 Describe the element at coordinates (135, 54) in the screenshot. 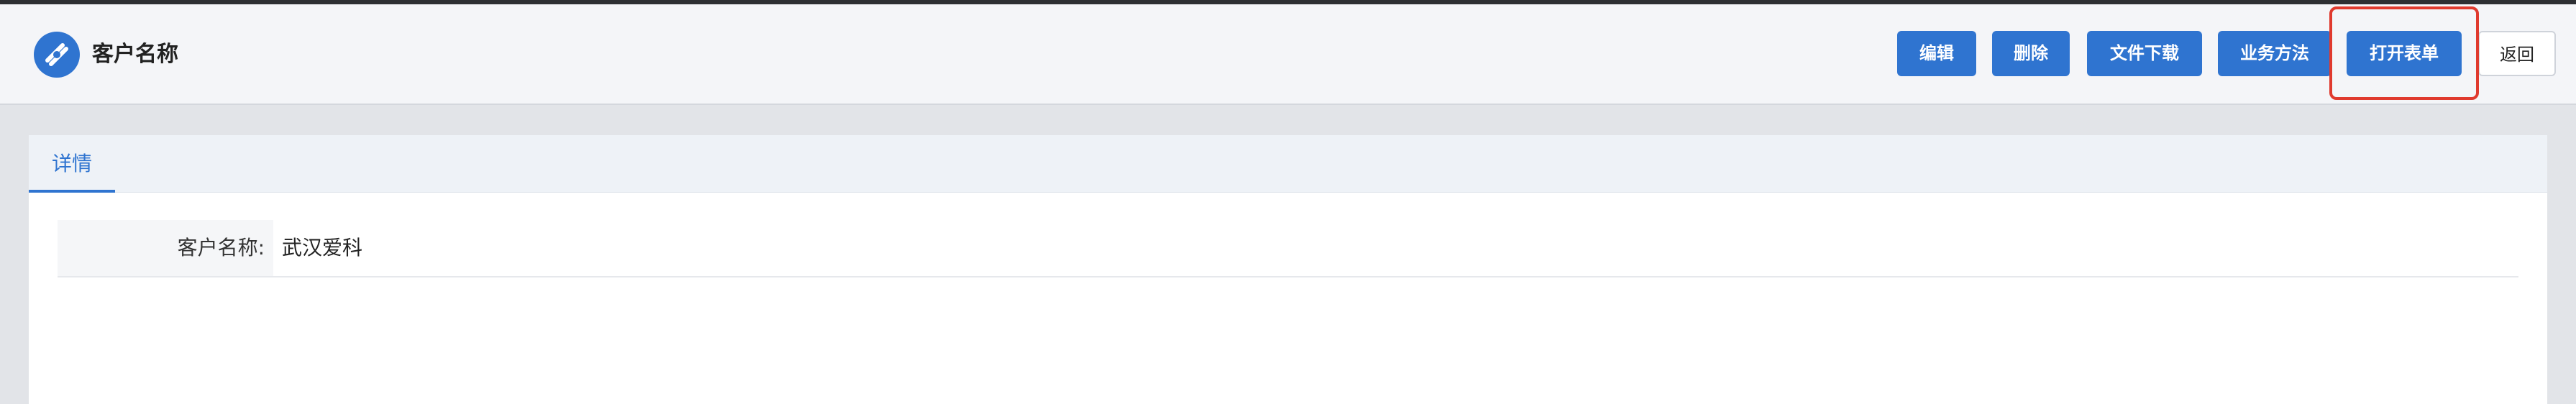

I see `page-title: 客户名称` at that location.